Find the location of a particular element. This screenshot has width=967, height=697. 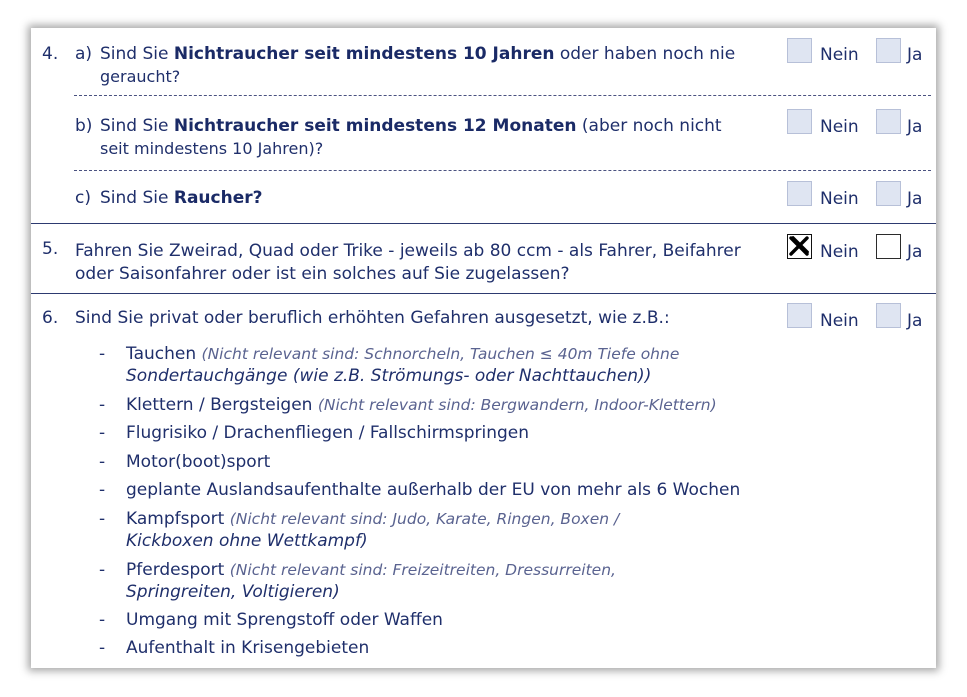

item-hint-cont: Springreiten, Voltigieren) is located at coordinates (233, 592).